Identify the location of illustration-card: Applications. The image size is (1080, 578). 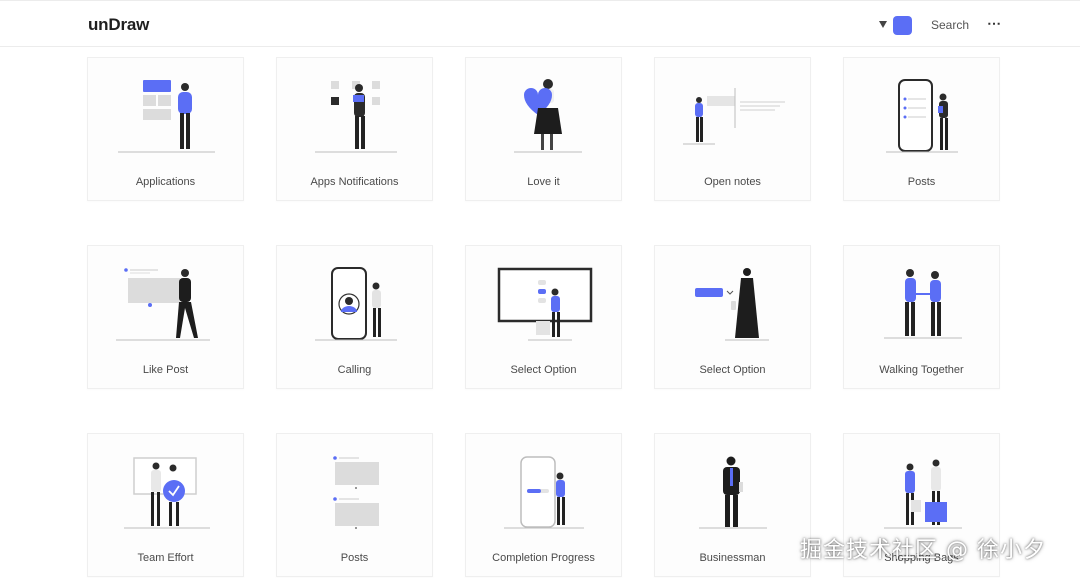
(165, 129).